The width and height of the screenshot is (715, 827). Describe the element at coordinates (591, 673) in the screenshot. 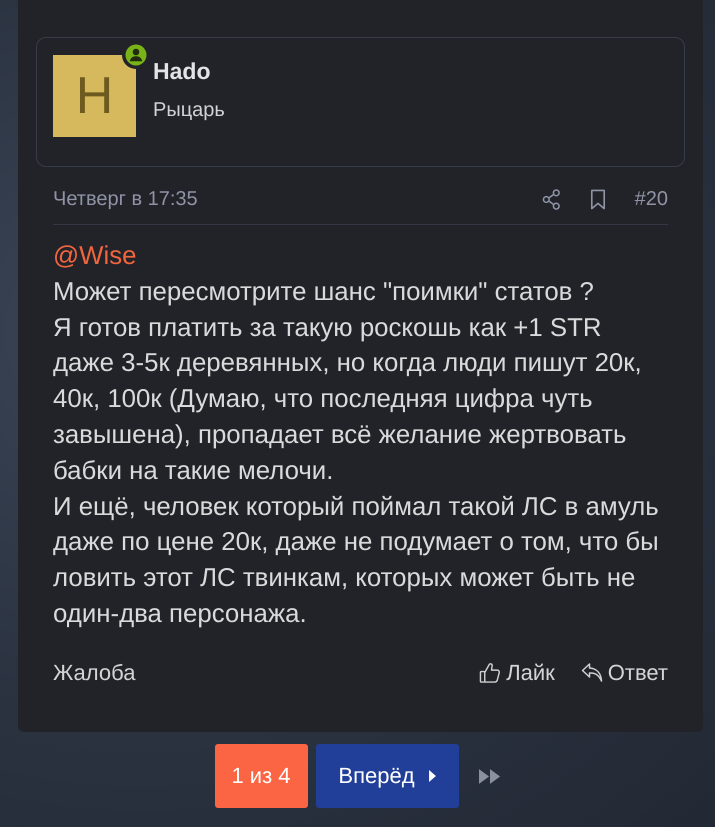

I see `reply-arrow-icon` at that location.